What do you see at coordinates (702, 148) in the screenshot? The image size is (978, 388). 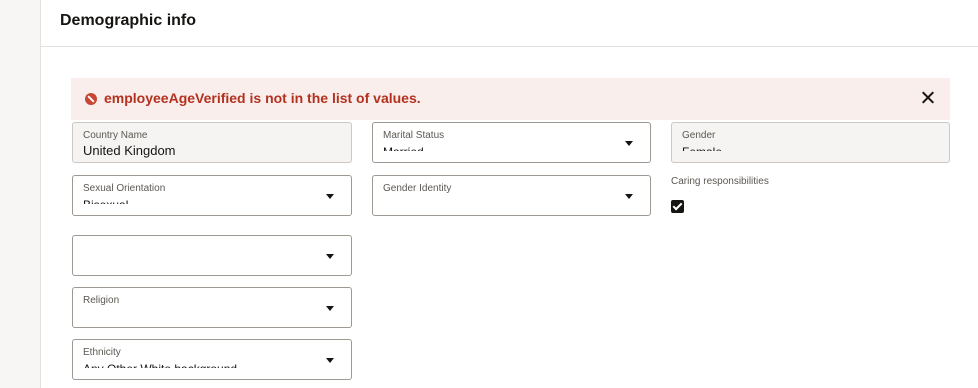 I see `field-value: Female` at bounding box center [702, 148].